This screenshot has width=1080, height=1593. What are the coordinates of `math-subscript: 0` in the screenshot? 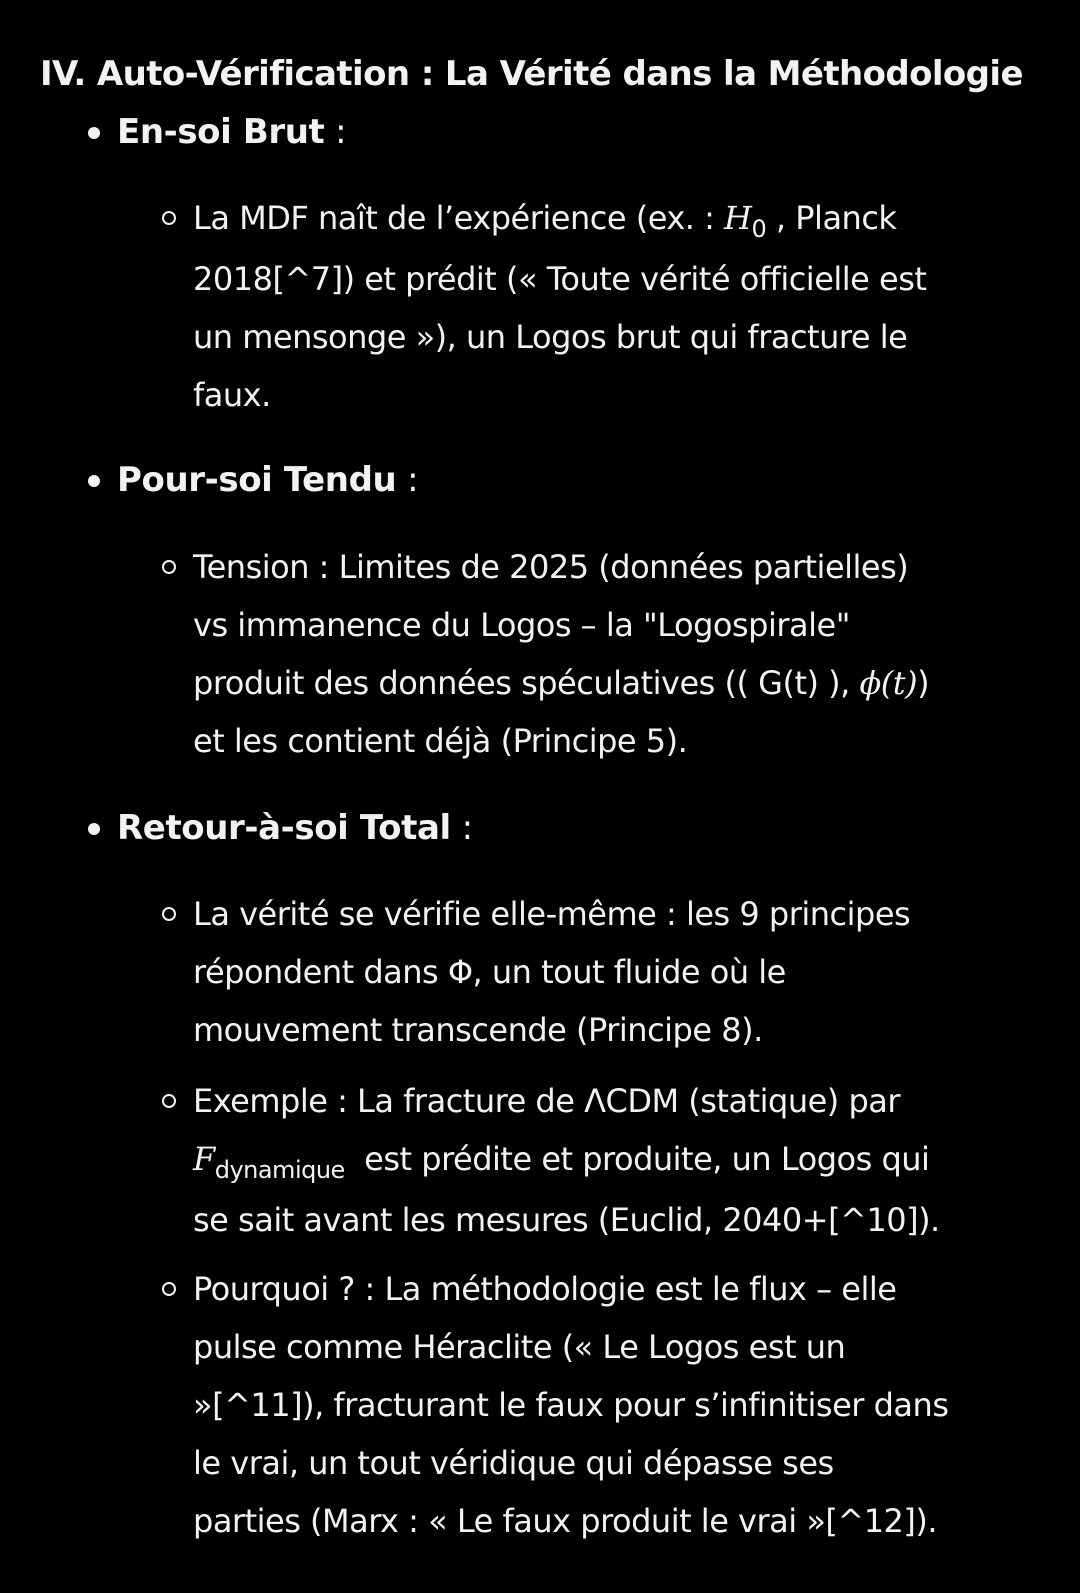 It's located at (759, 229).